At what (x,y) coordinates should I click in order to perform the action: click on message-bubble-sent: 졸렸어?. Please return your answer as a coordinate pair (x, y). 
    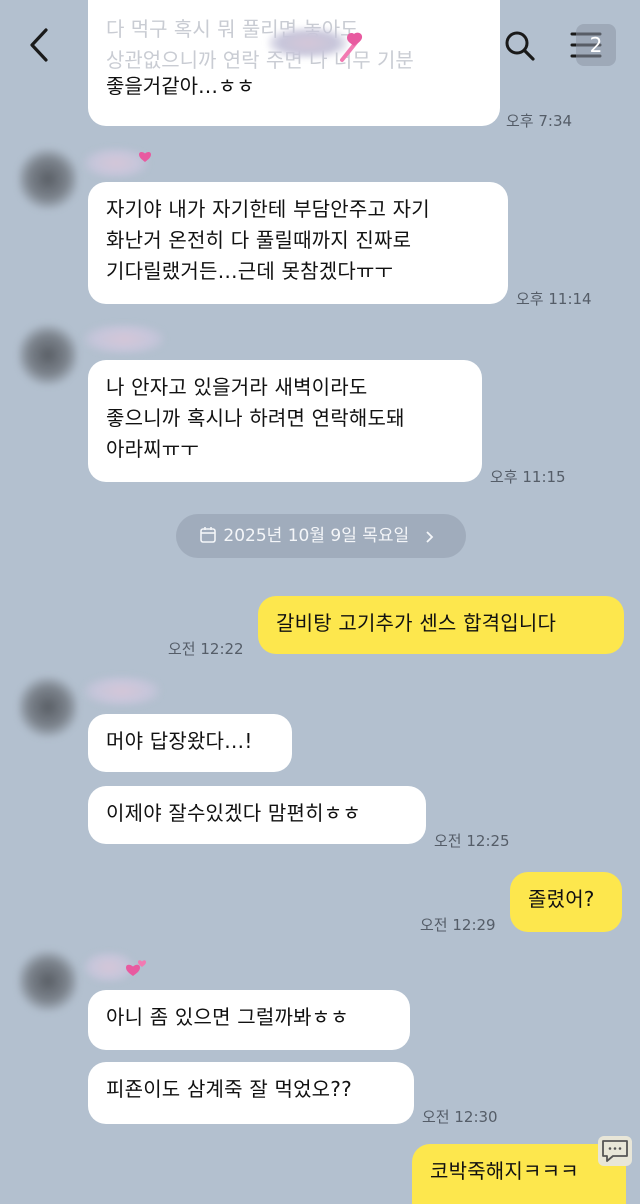
    Looking at the image, I should click on (566, 902).